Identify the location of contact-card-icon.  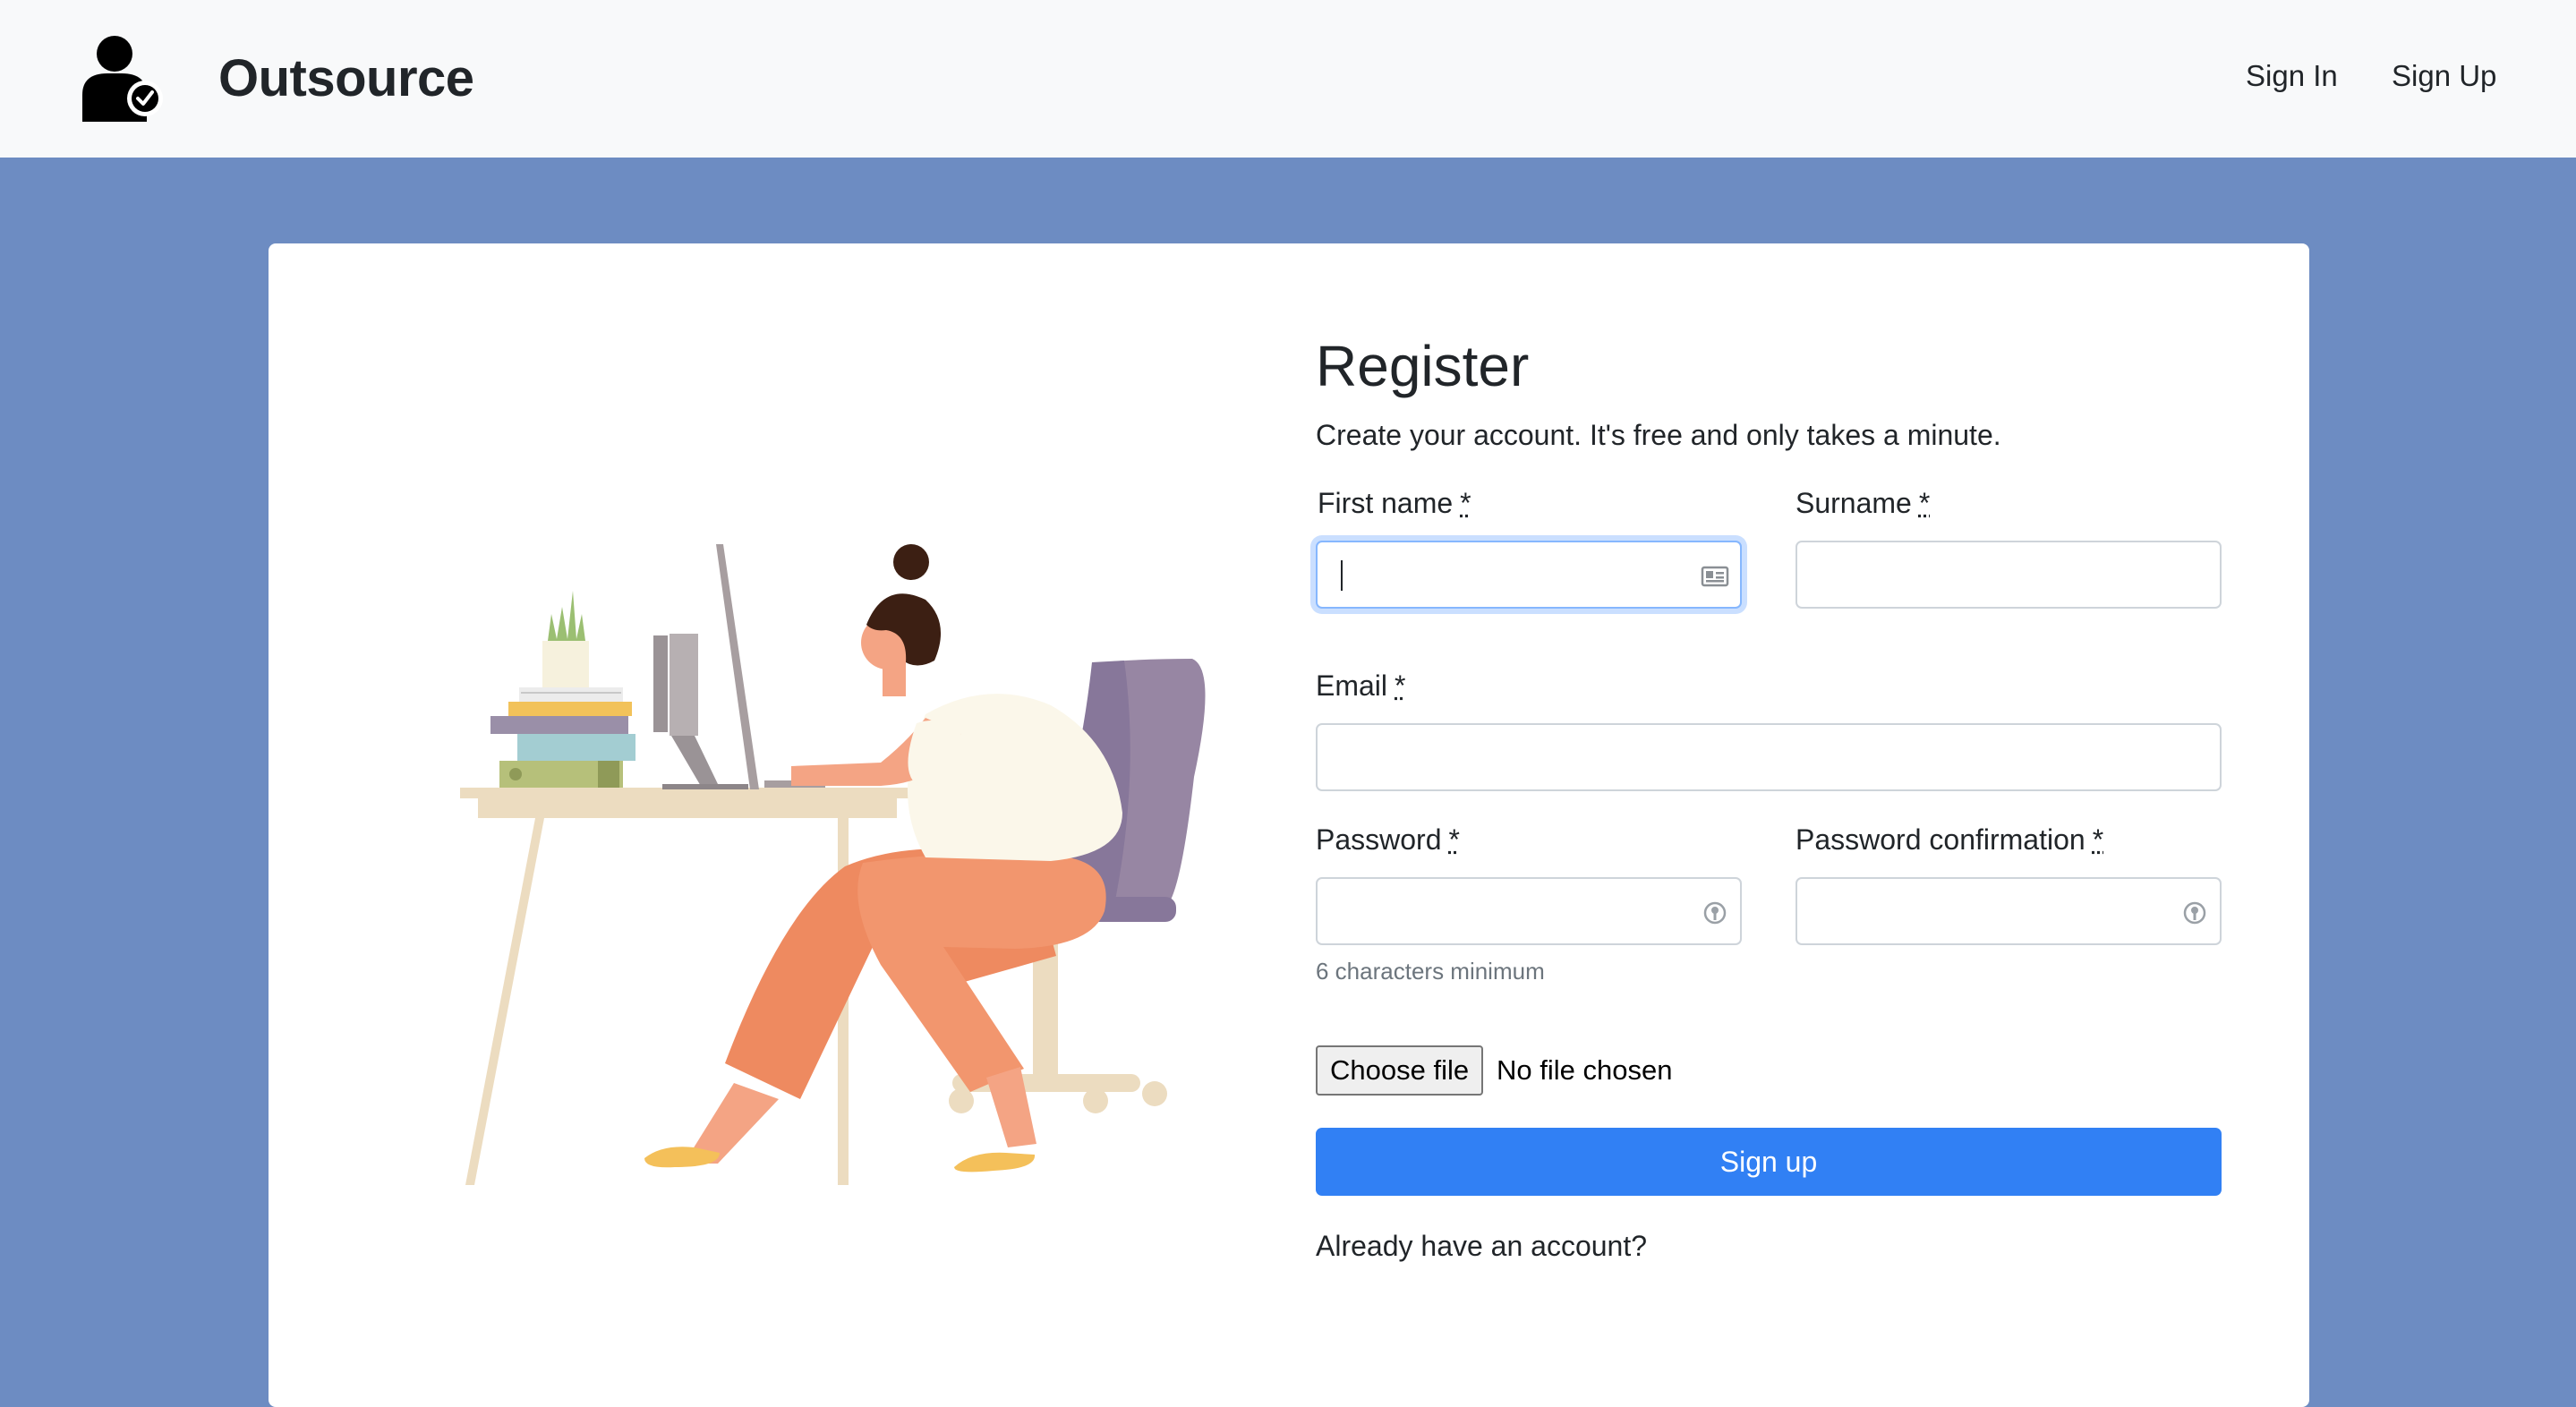
(1715, 576).